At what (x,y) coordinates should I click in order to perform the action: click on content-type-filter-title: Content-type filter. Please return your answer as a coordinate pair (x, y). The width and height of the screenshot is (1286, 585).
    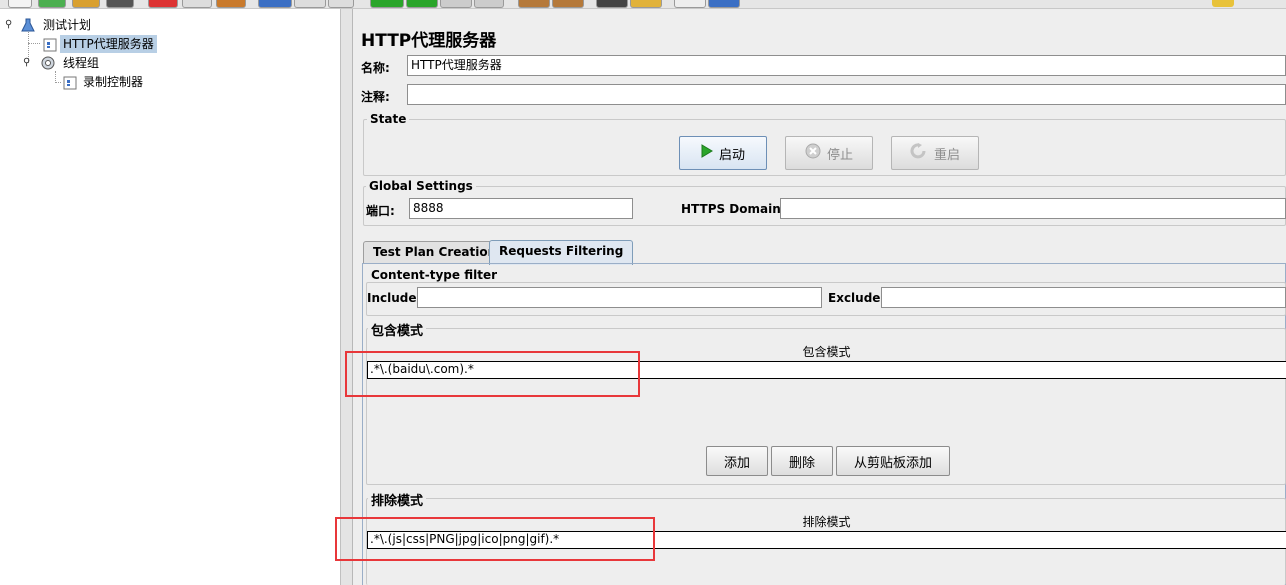
    Looking at the image, I should click on (434, 275).